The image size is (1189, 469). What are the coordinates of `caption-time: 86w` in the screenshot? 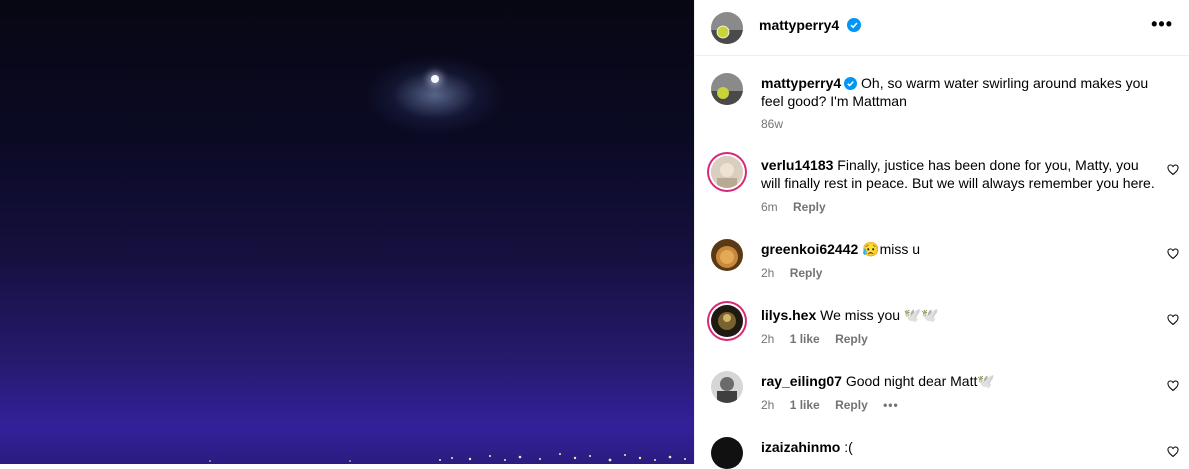 It's located at (772, 124).